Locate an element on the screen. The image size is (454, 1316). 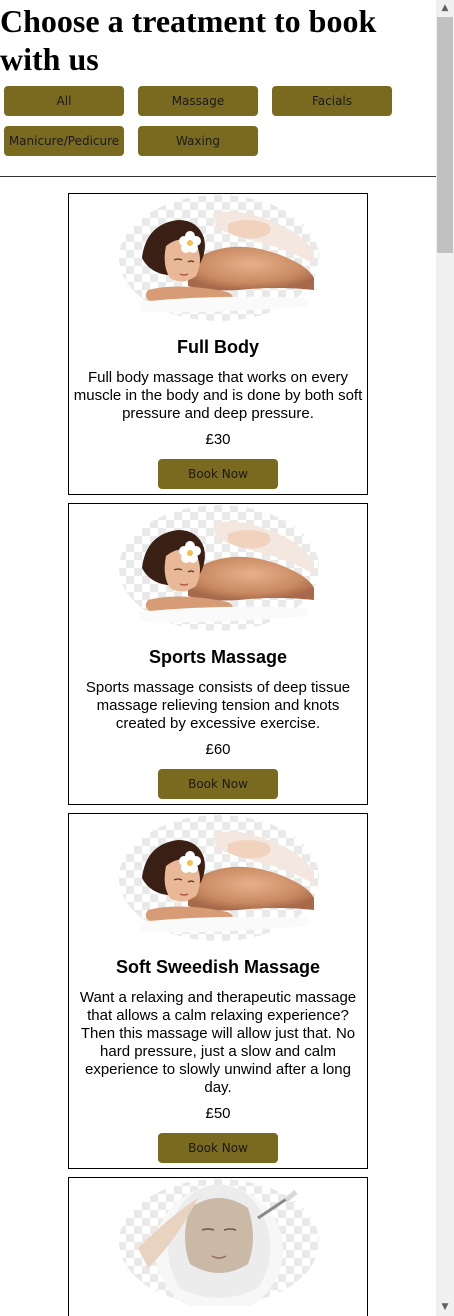
header-divider is located at coordinates (218, 176).